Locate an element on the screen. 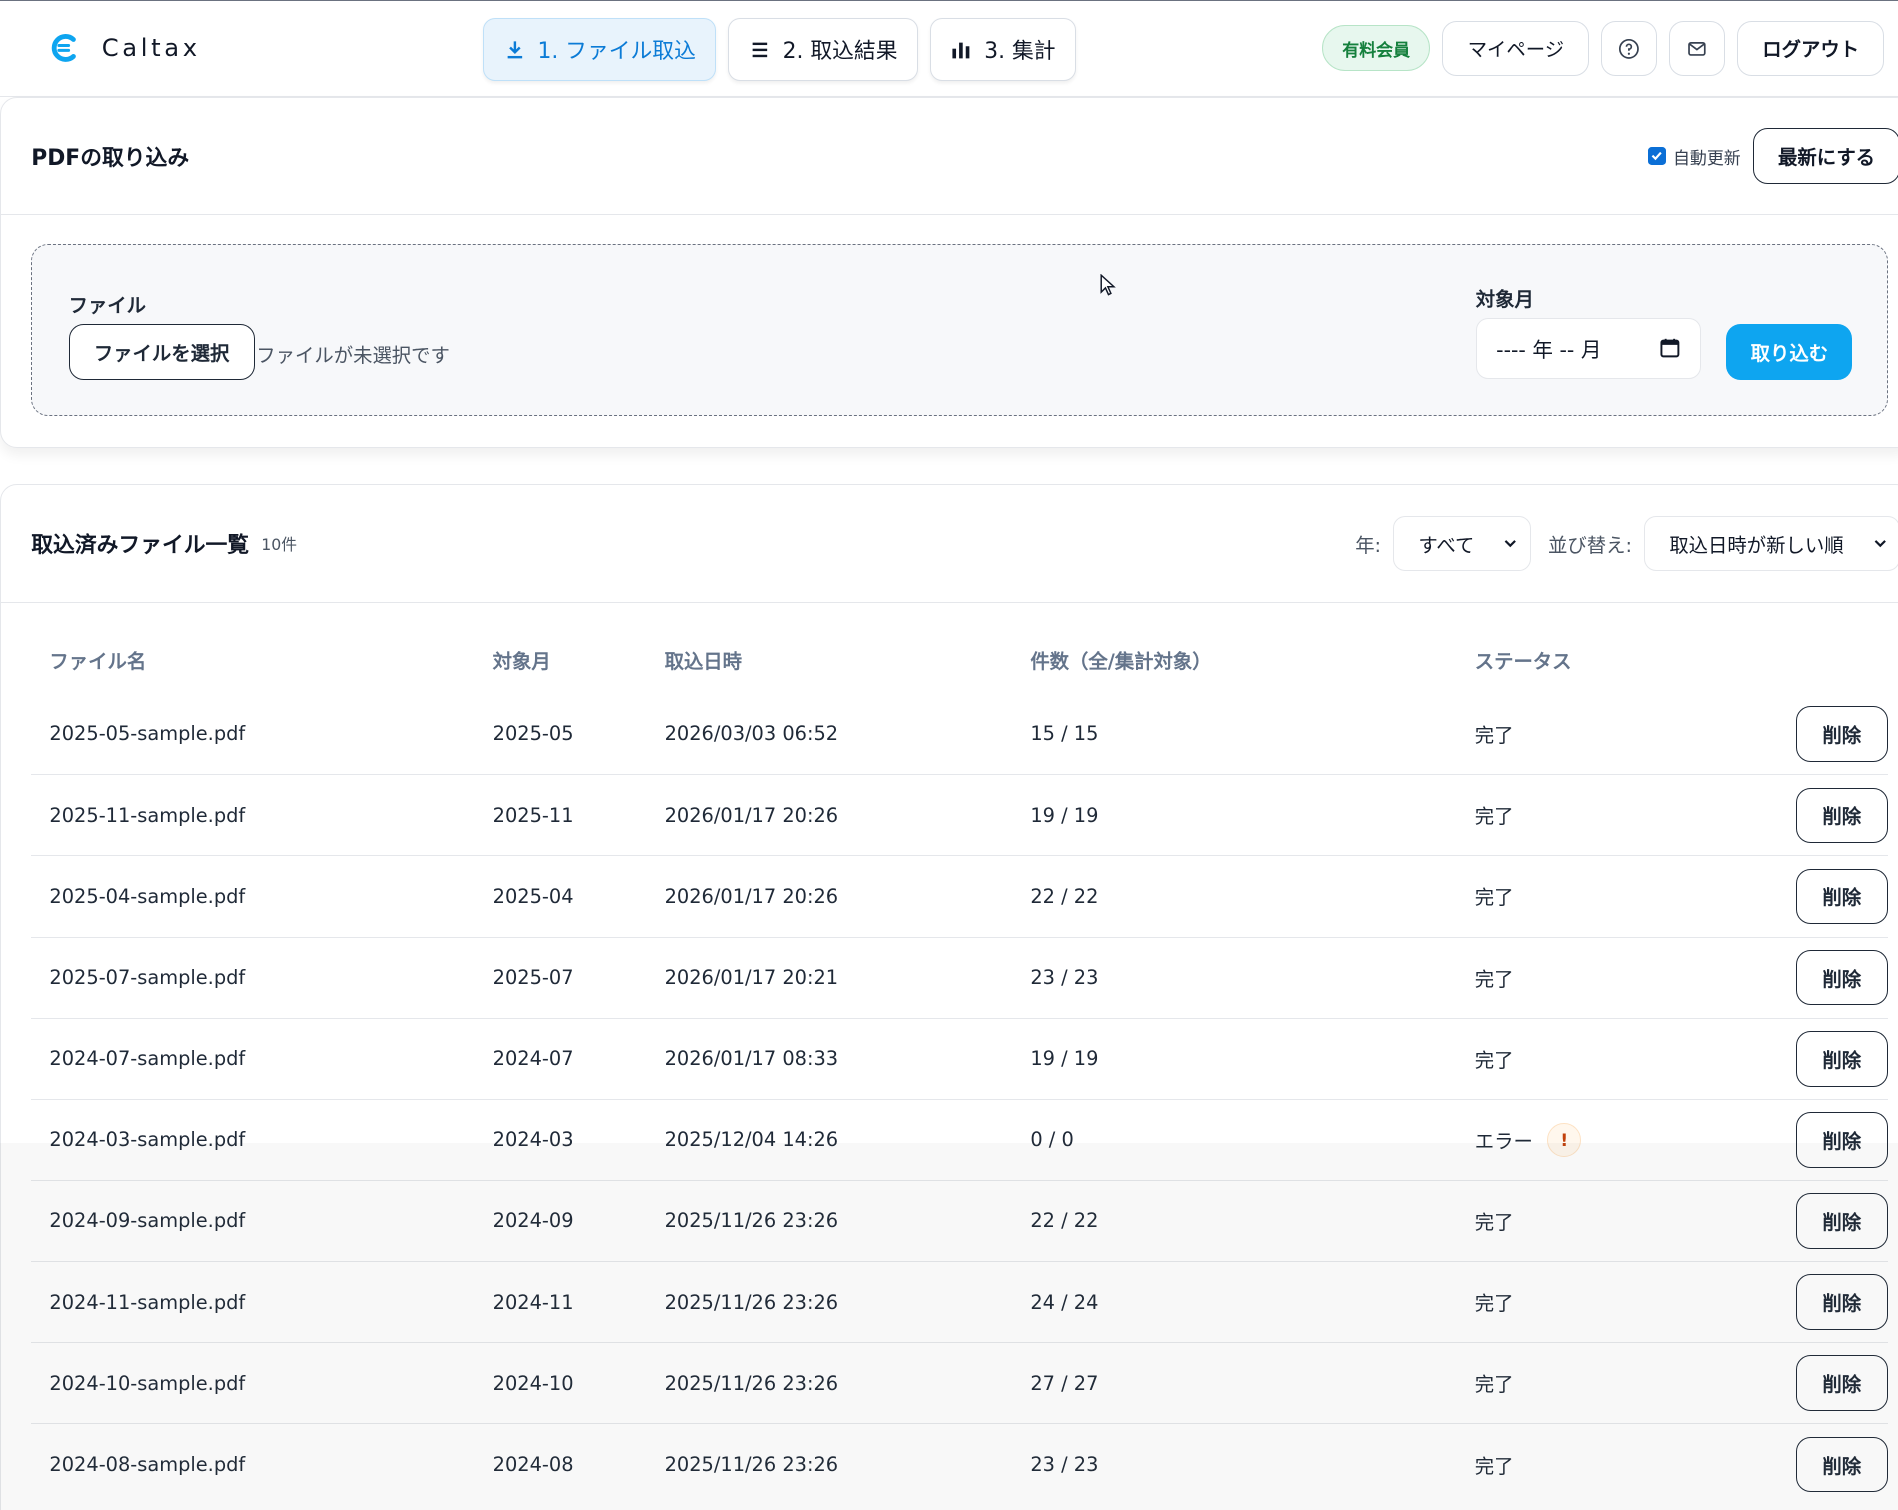 The image size is (1898, 1510). cell-date: 2026/03/03 06:52 is located at coordinates (751, 734).